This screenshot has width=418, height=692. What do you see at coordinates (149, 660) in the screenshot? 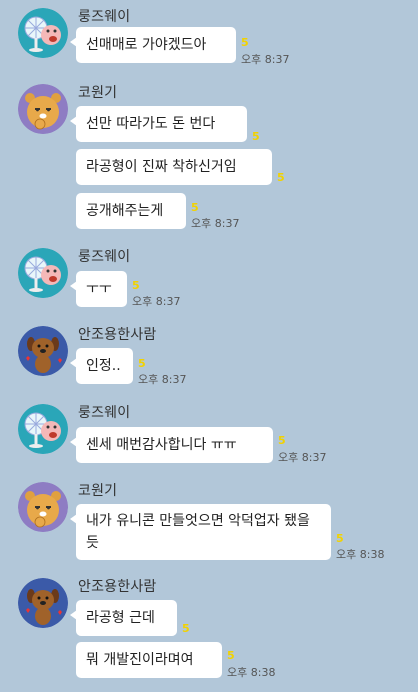
I see `message-bubble: 뭐 개발진이라며여` at bounding box center [149, 660].